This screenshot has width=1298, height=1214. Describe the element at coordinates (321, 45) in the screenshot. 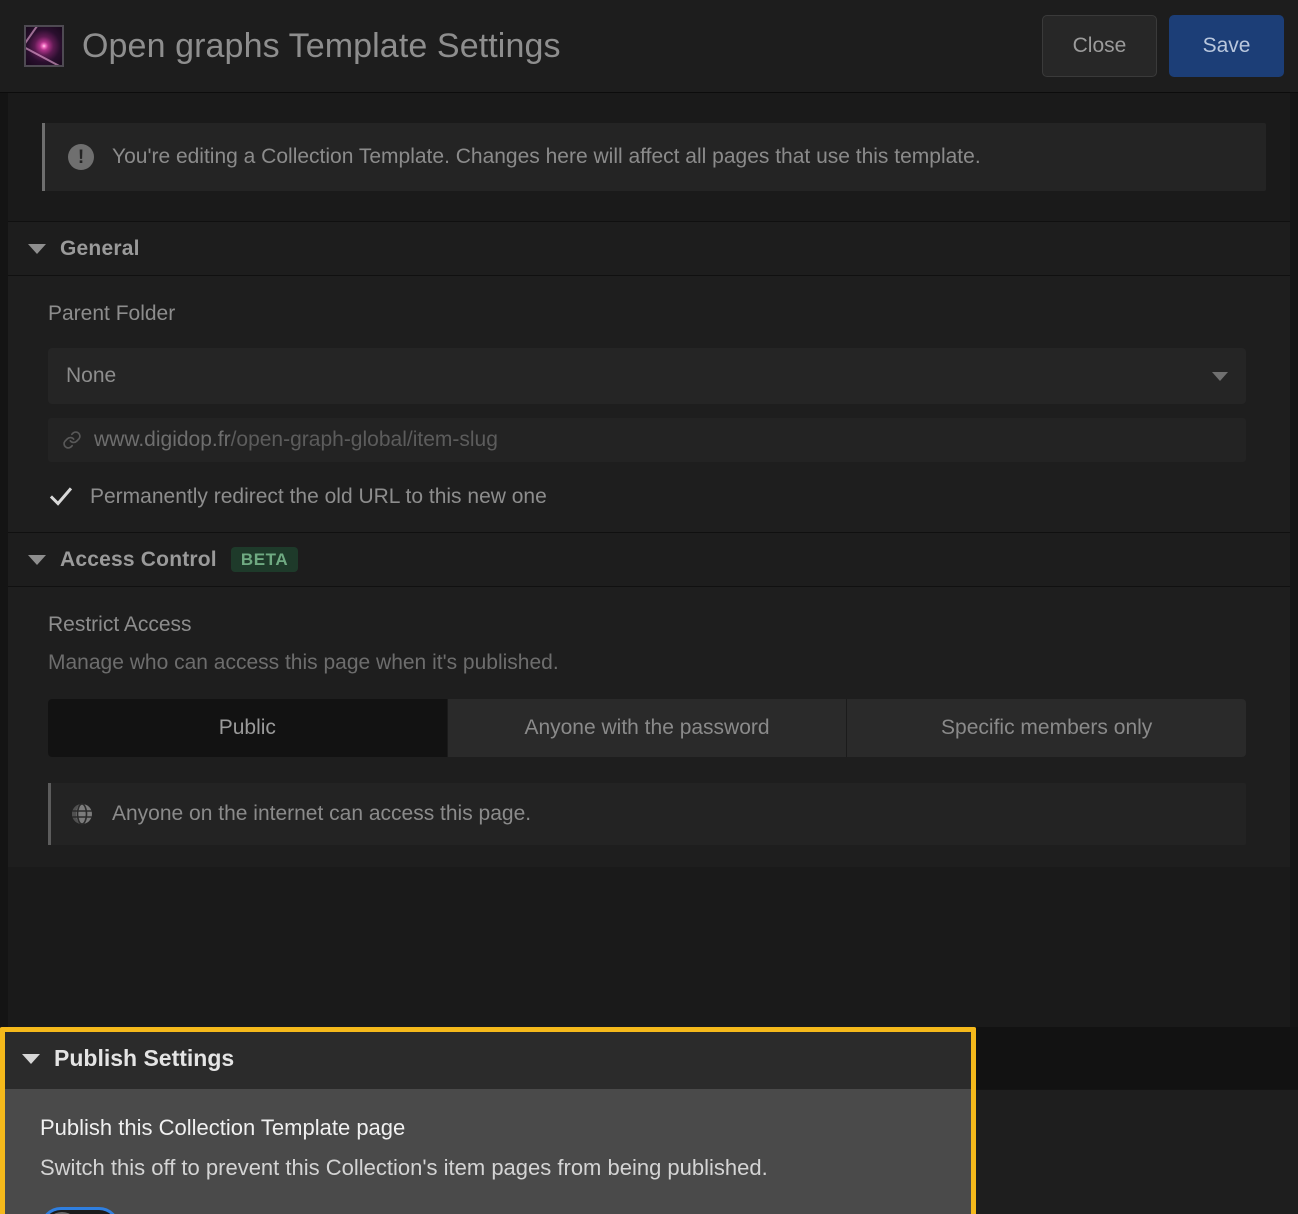

I see `page-title: Open graphs Template Settings` at that location.